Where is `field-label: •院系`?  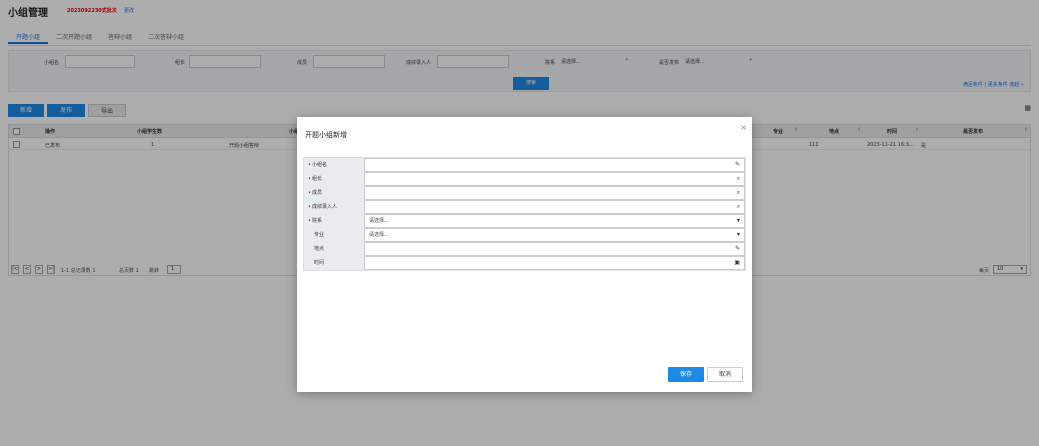 field-label: •院系 is located at coordinates (334, 221).